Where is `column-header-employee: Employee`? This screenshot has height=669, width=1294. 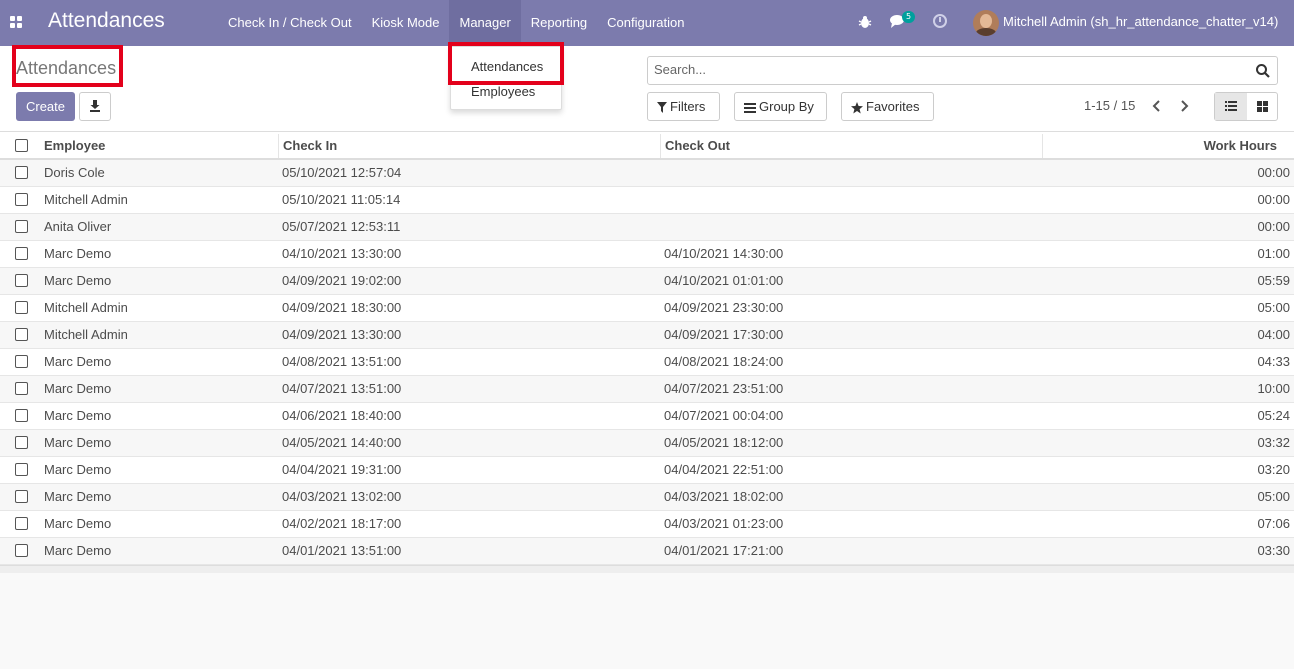 column-header-employee: Employee is located at coordinates (74, 146).